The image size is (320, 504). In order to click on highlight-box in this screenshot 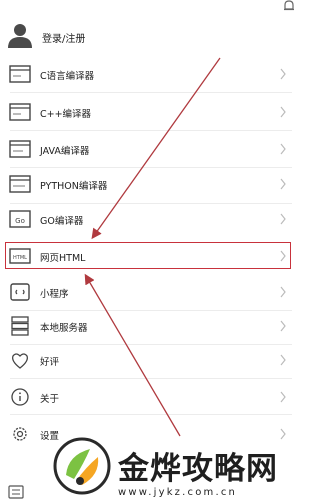, I will do `click(148, 255)`.